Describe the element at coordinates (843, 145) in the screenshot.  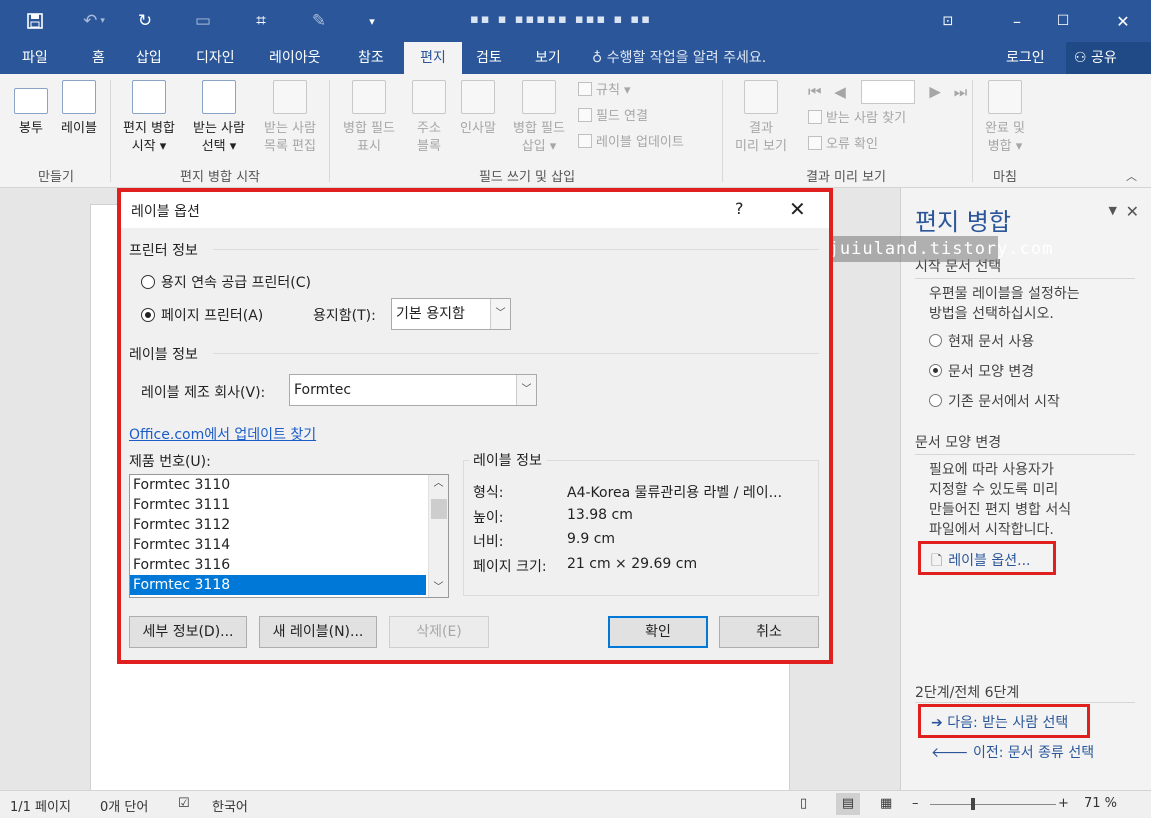
I see `check-errors-button: 오류 확인` at that location.